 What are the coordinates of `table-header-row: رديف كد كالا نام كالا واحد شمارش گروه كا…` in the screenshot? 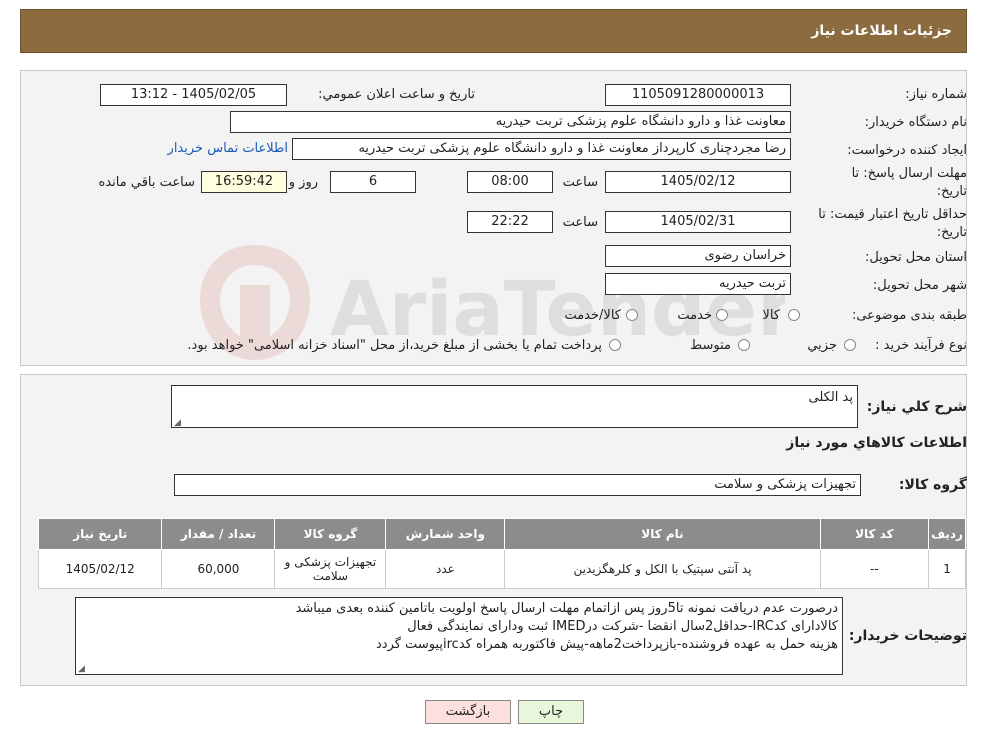 It's located at (501, 534).